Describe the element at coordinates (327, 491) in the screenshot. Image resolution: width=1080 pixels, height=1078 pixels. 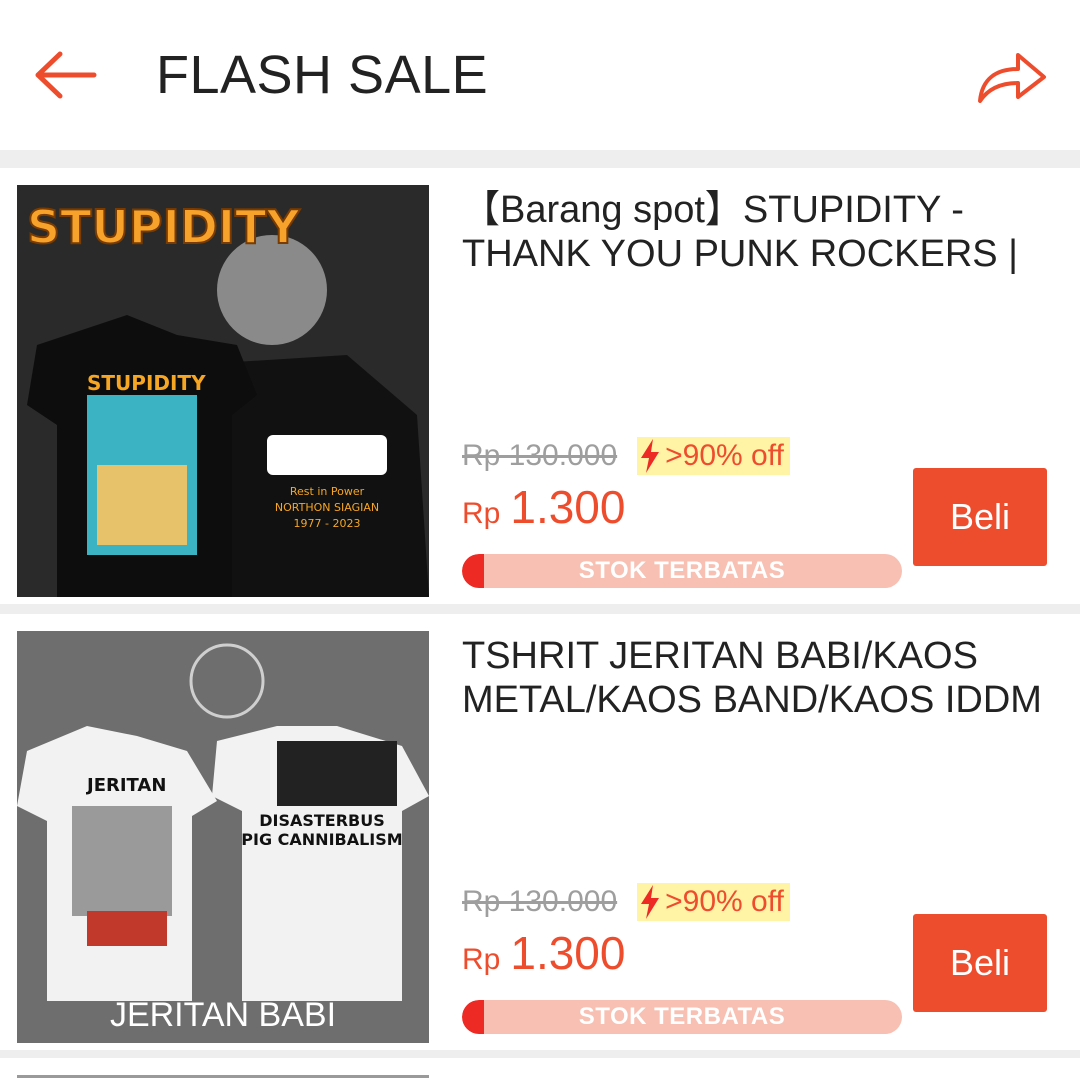
I see `svg-text: Rest in Power` at that location.